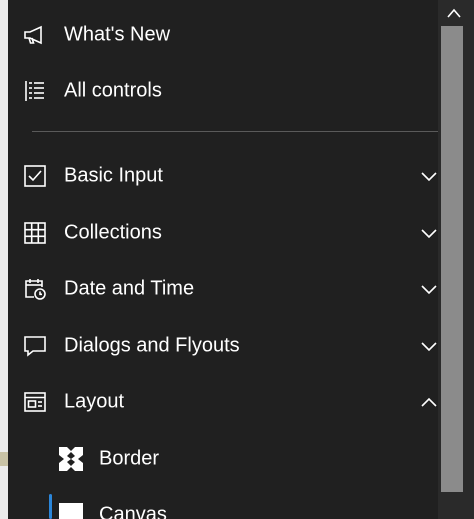  What do you see at coordinates (133, 511) in the screenshot?
I see `nav-item-label: Canvas` at bounding box center [133, 511].